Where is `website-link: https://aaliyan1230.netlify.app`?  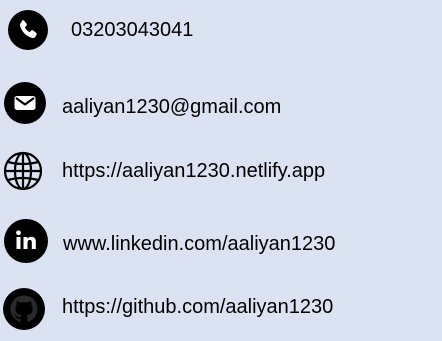
website-link: https://aaliyan1230.netlify.app is located at coordinates (193, 171).